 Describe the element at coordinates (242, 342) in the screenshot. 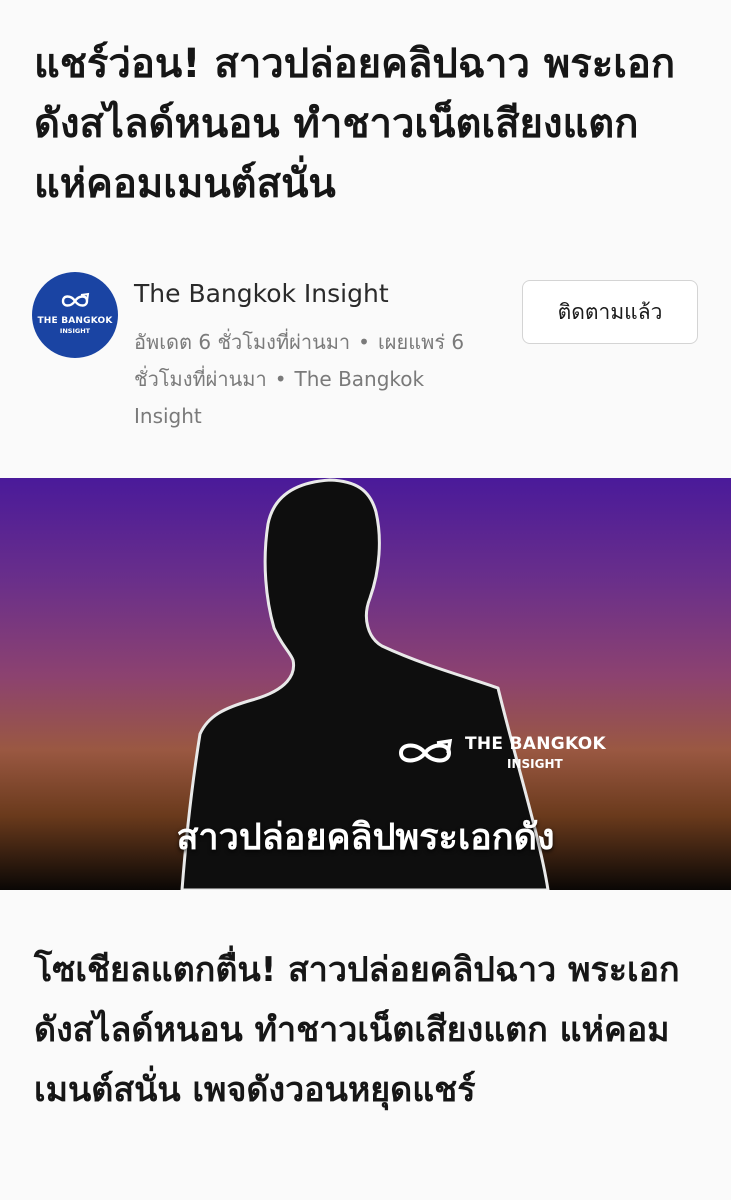

I see `updated-time: อัพเดต 6 ชั่วโมงที่ผ่านมา` at that location.